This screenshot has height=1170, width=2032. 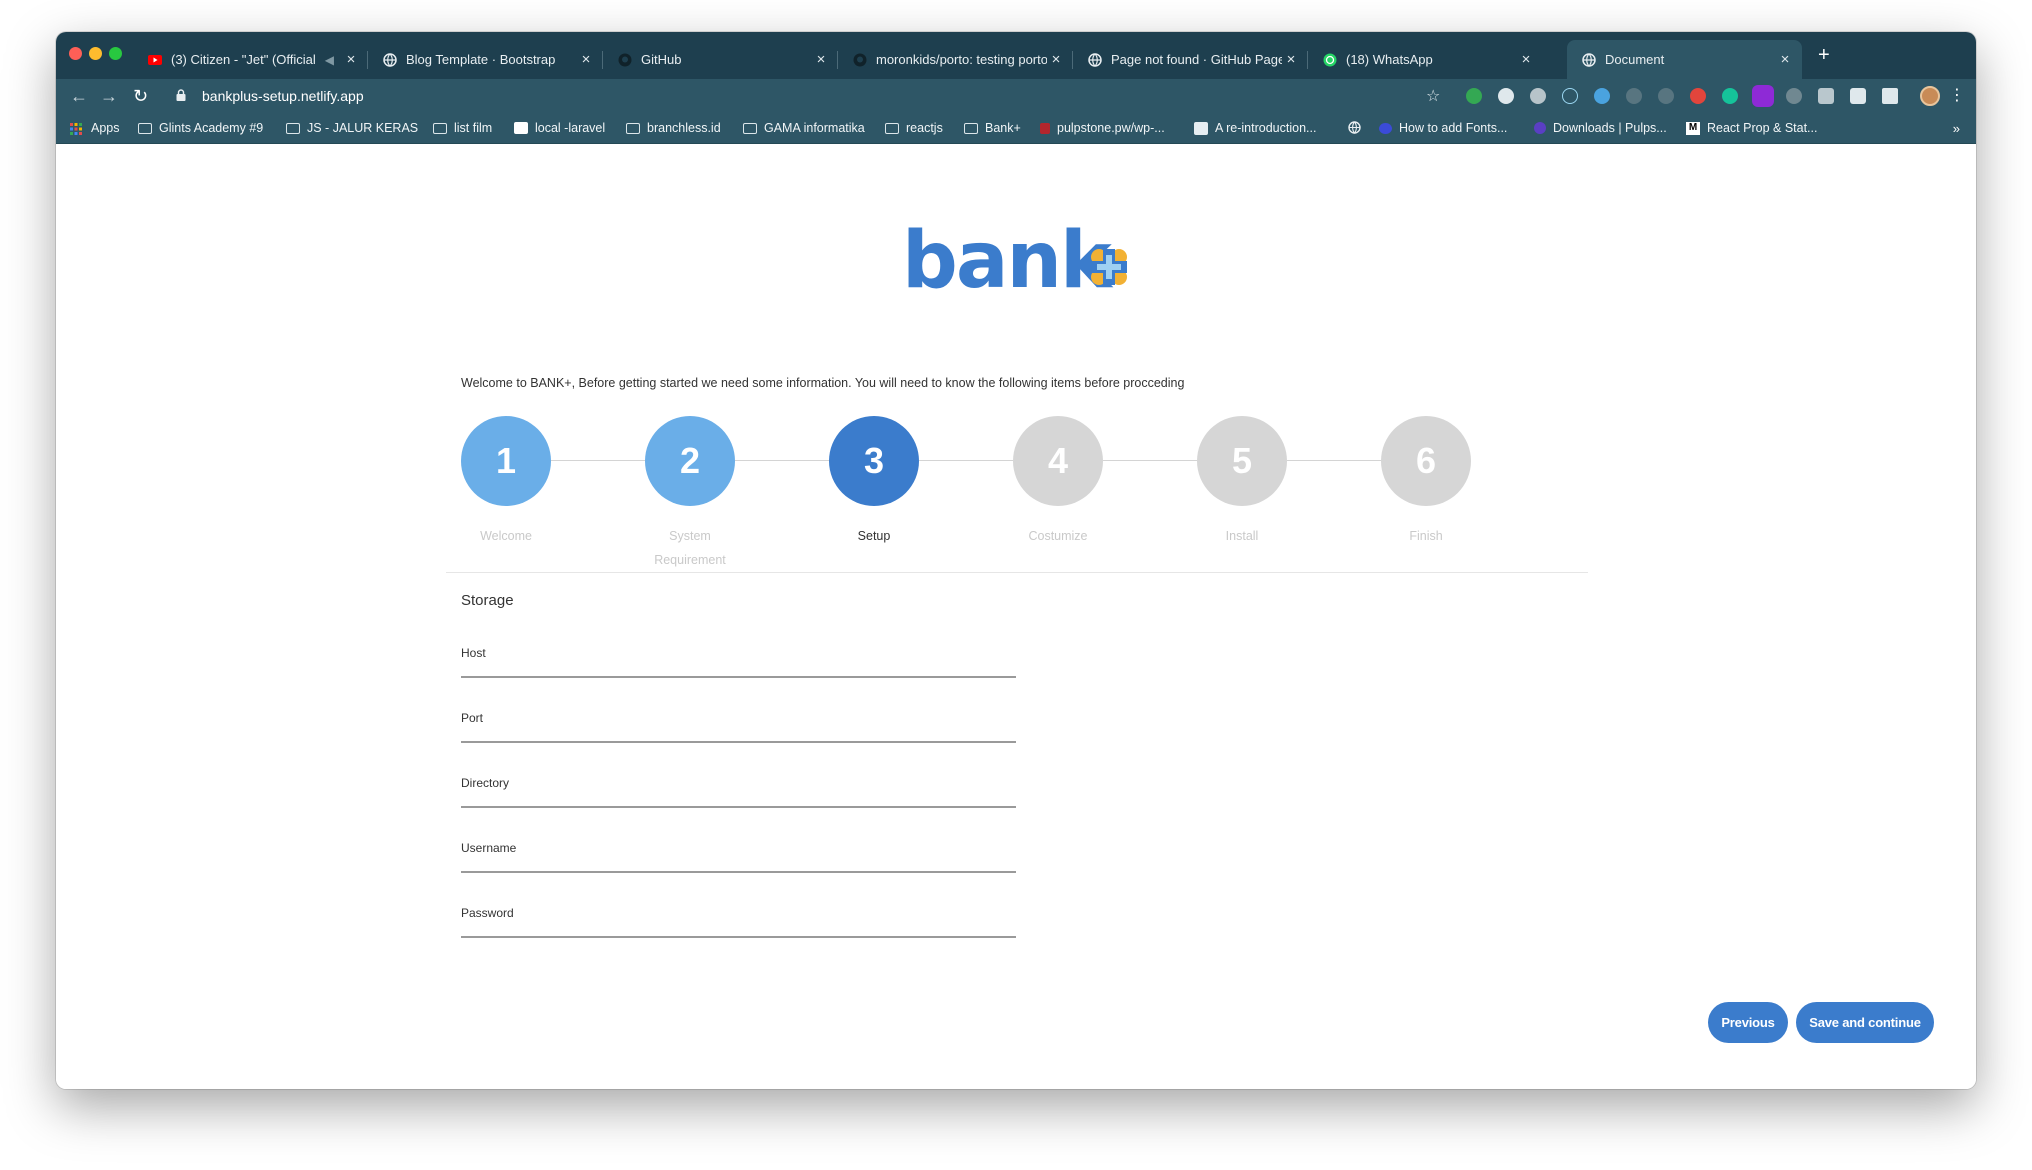 I want to click on bookmark-reactjs: reactjs, so click(x=914, y=128).